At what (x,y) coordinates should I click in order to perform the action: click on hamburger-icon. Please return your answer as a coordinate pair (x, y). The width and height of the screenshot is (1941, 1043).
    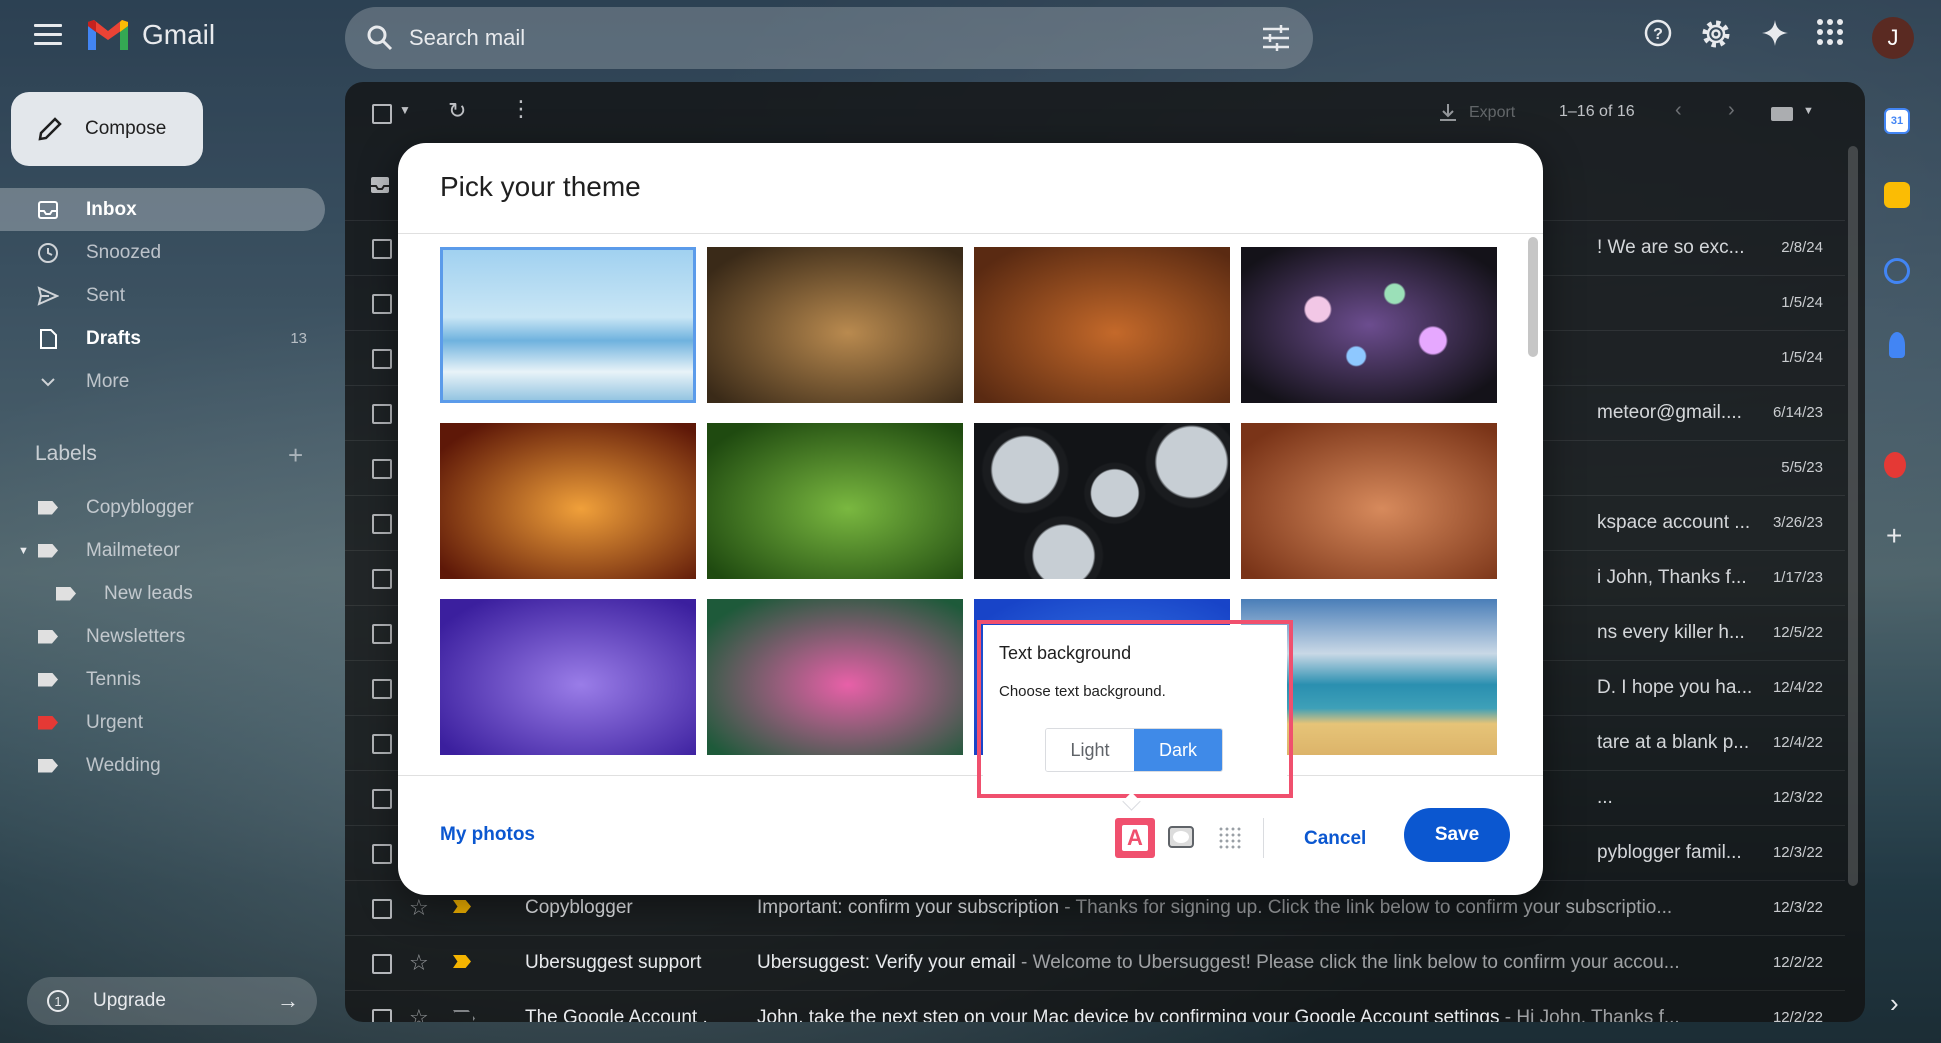
    Looking at the image, I should click on (48, 36).